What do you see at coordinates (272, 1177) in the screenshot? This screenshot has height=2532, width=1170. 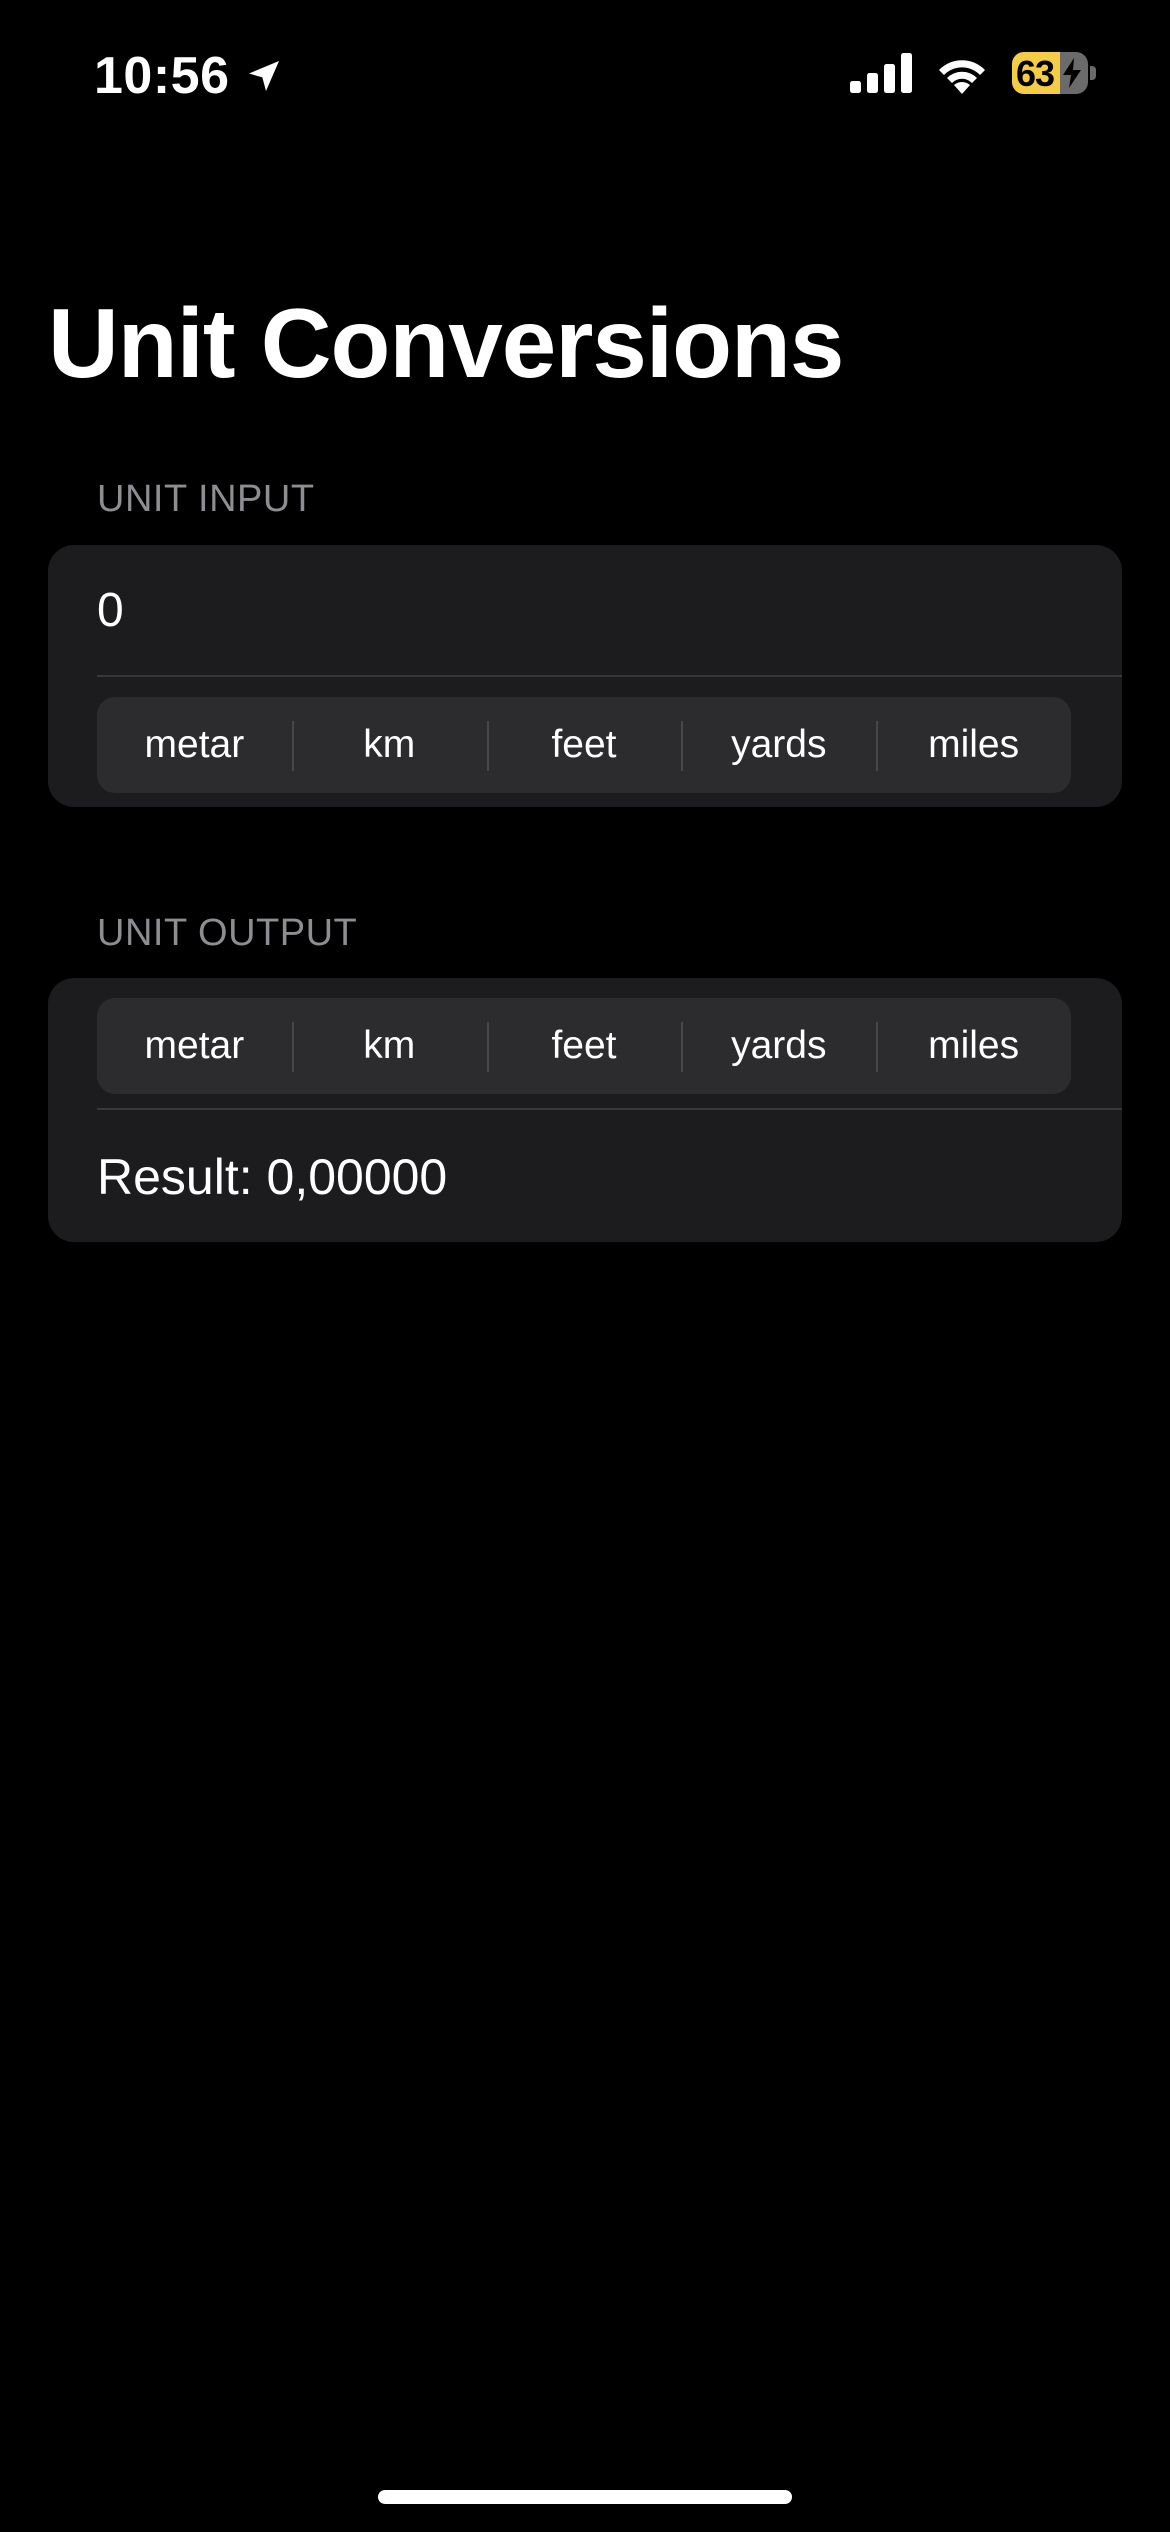 I see `result-text: Result: 0,00000` at bounding box center [272, 1177].